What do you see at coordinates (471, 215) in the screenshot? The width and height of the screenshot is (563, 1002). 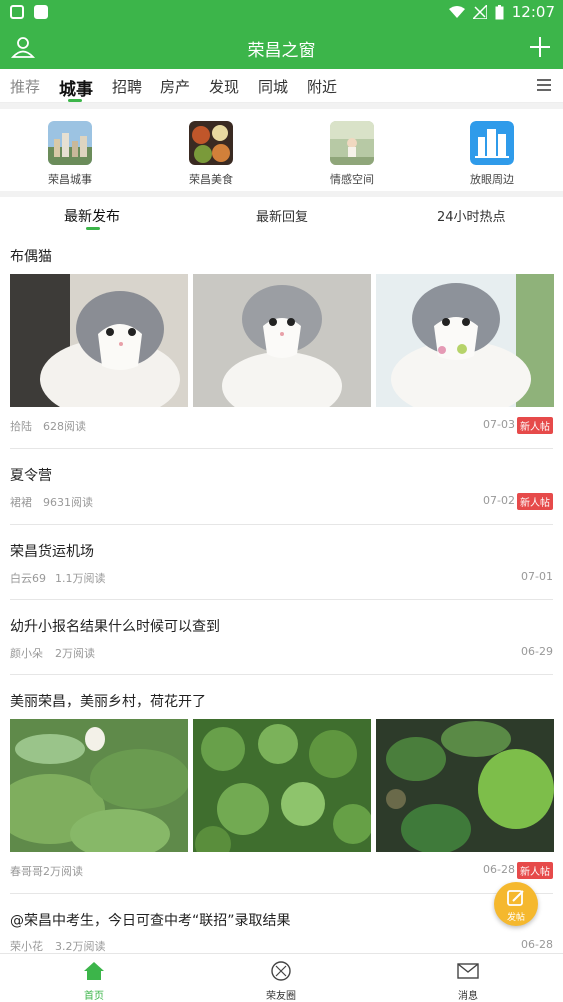 I see `tab-24h-hot: 24小时热点` at bounding box center [471, 215].